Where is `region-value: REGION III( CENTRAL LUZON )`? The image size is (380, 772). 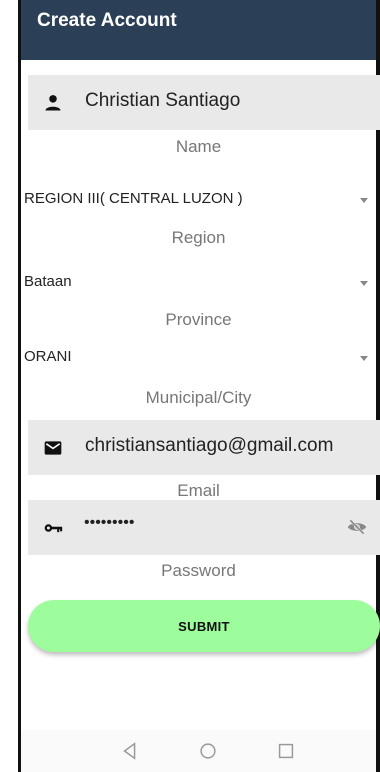
region-value: REGION III( CENTRAL LUZON ) is located at coordinates (133, 198).